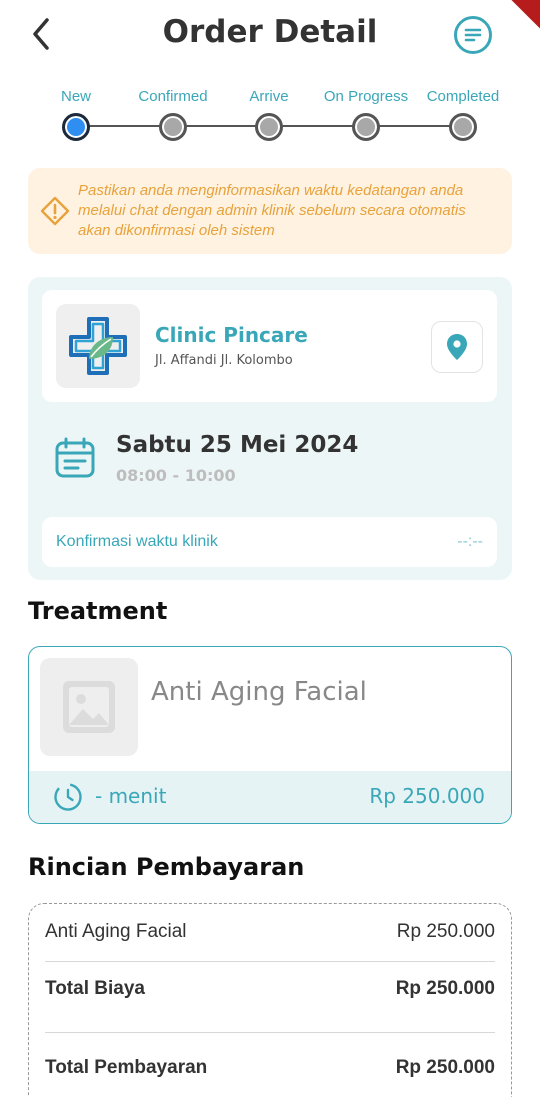 The height and width of the screenshot is (1097, 540). Describe the element at coordinates (95, 988) in the screenshot. I see `total-cost-label: Total Biaya` at that location.